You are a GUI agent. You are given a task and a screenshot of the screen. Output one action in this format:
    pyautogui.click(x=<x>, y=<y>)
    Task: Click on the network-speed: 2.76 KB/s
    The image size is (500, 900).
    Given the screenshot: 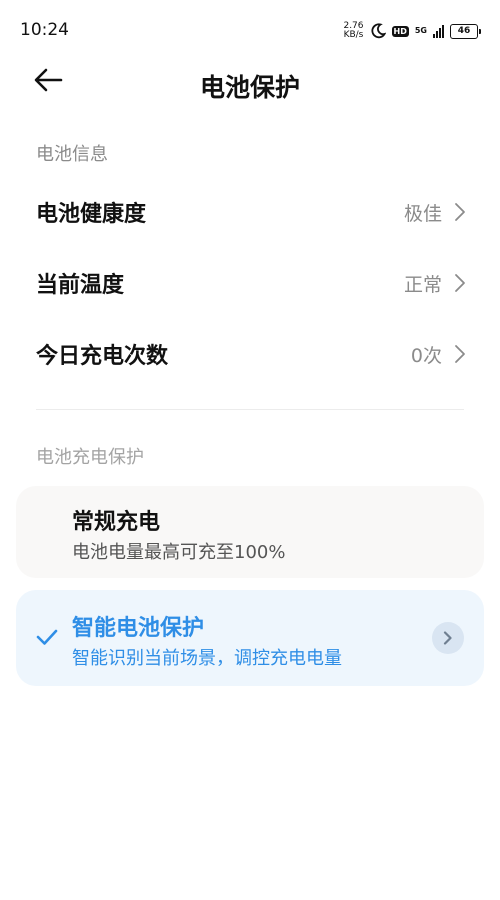 What is the action you would take?
    pyautogui.click(x=353, y=31)
    